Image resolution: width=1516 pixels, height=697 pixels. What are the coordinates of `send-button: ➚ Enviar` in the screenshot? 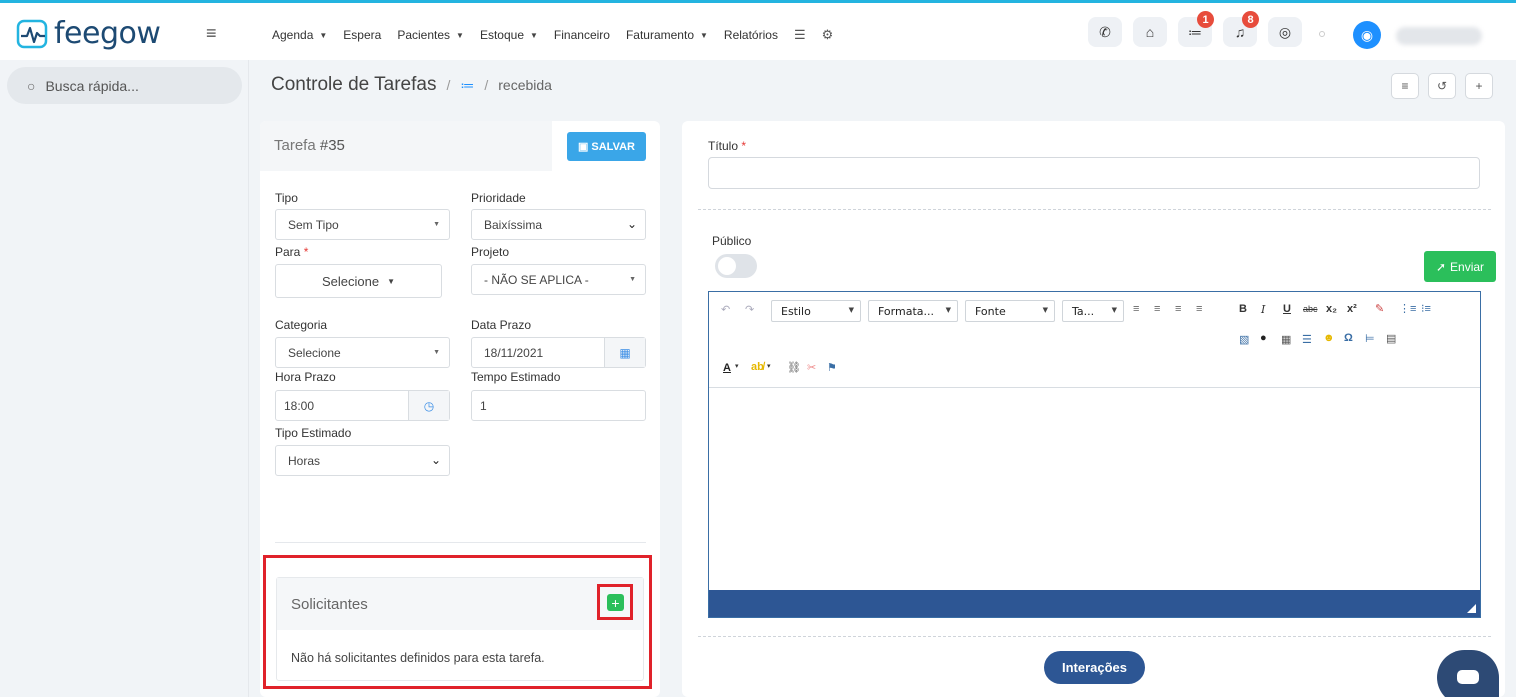 It's located at (1460, 266).